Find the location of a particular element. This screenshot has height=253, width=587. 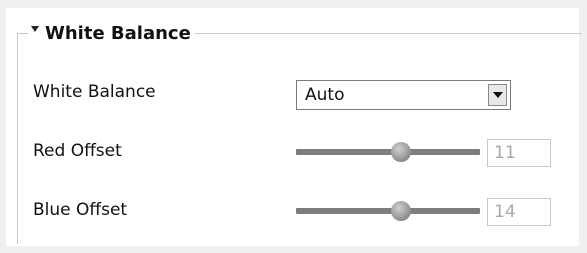

red-offset-track is located at coordinates (388, 152).